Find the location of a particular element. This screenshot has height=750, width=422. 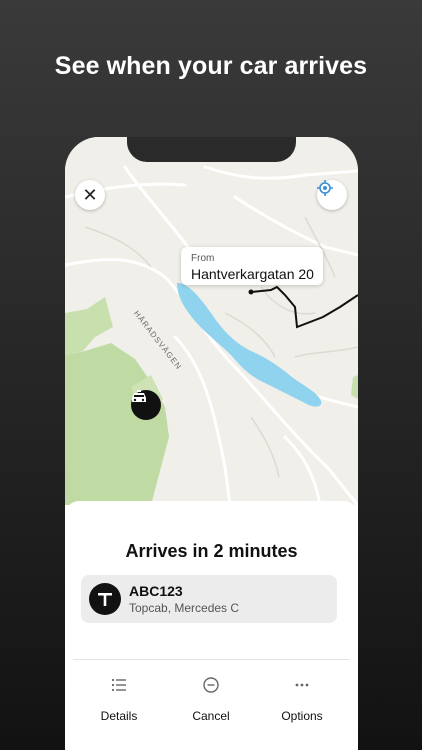

locate-button is located at coordinates (332, 195).